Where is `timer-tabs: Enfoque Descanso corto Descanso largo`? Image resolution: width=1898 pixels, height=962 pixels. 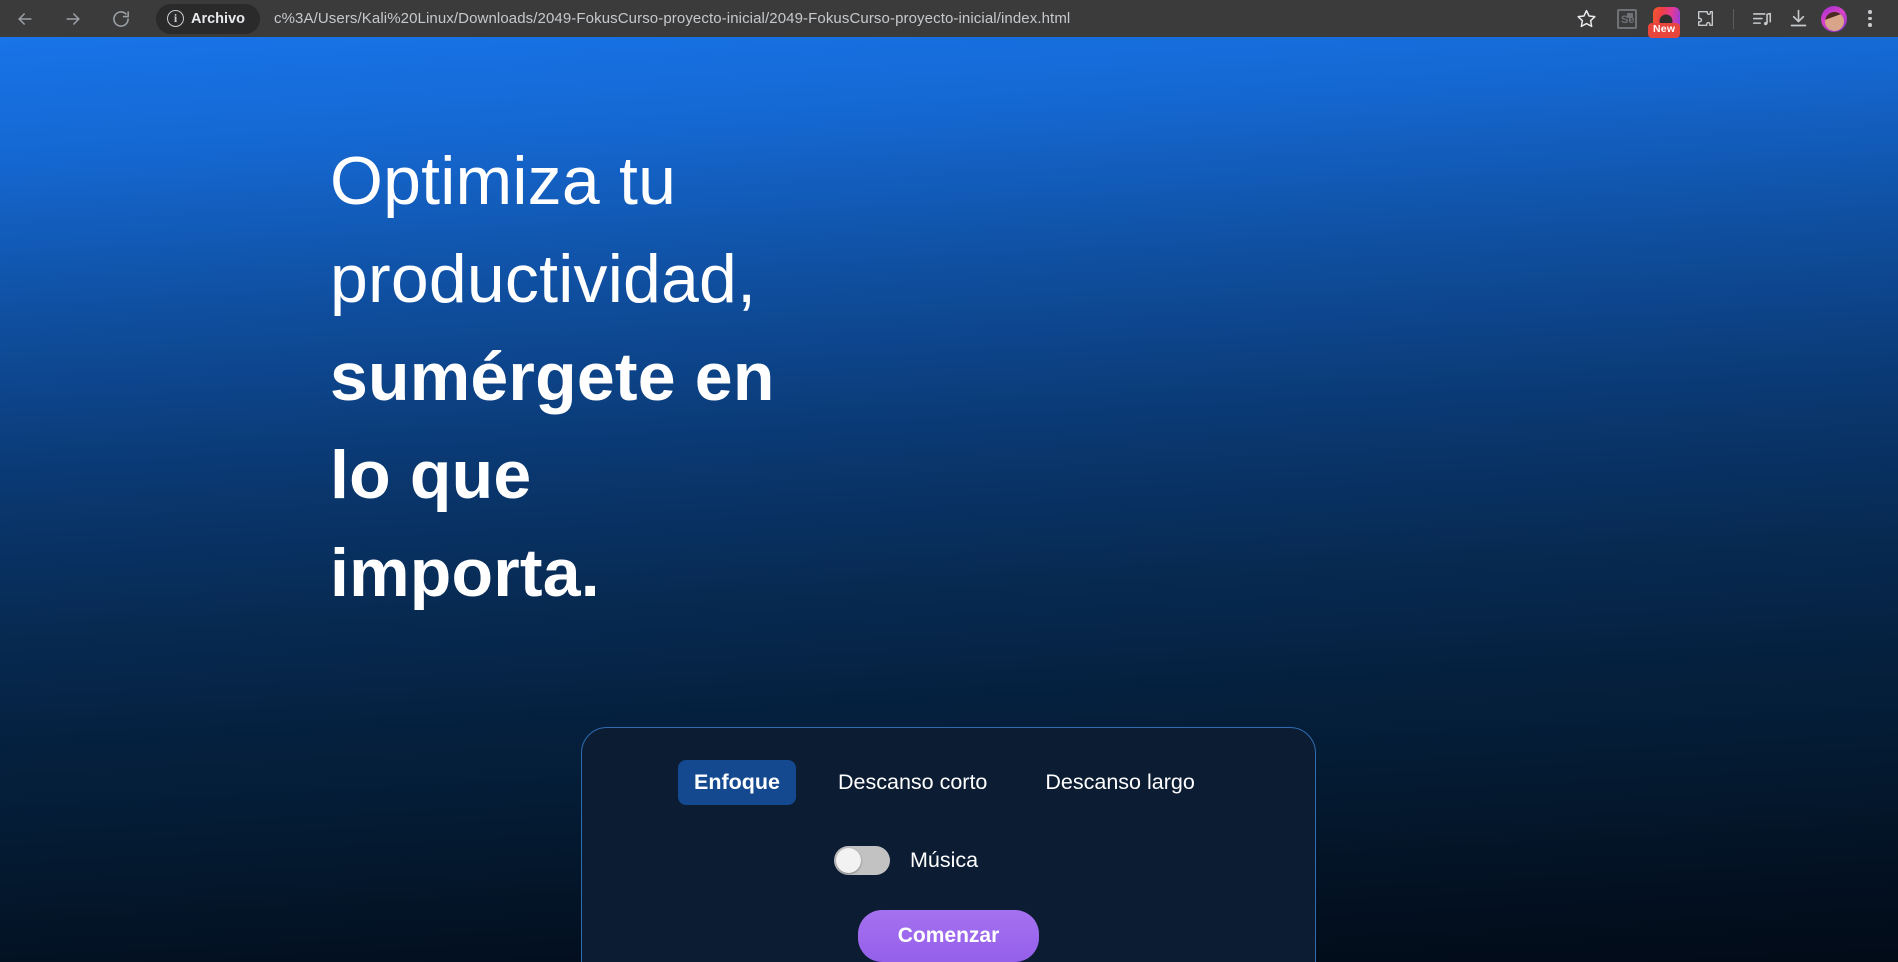 timer-tabs: Enfoque Descanso corto Descanso largo is located at coordinates (948, 782).